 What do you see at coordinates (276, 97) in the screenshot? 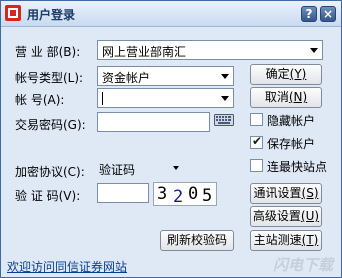
I see `cancel-button-label: 取消` at bounding box center [276, 97].